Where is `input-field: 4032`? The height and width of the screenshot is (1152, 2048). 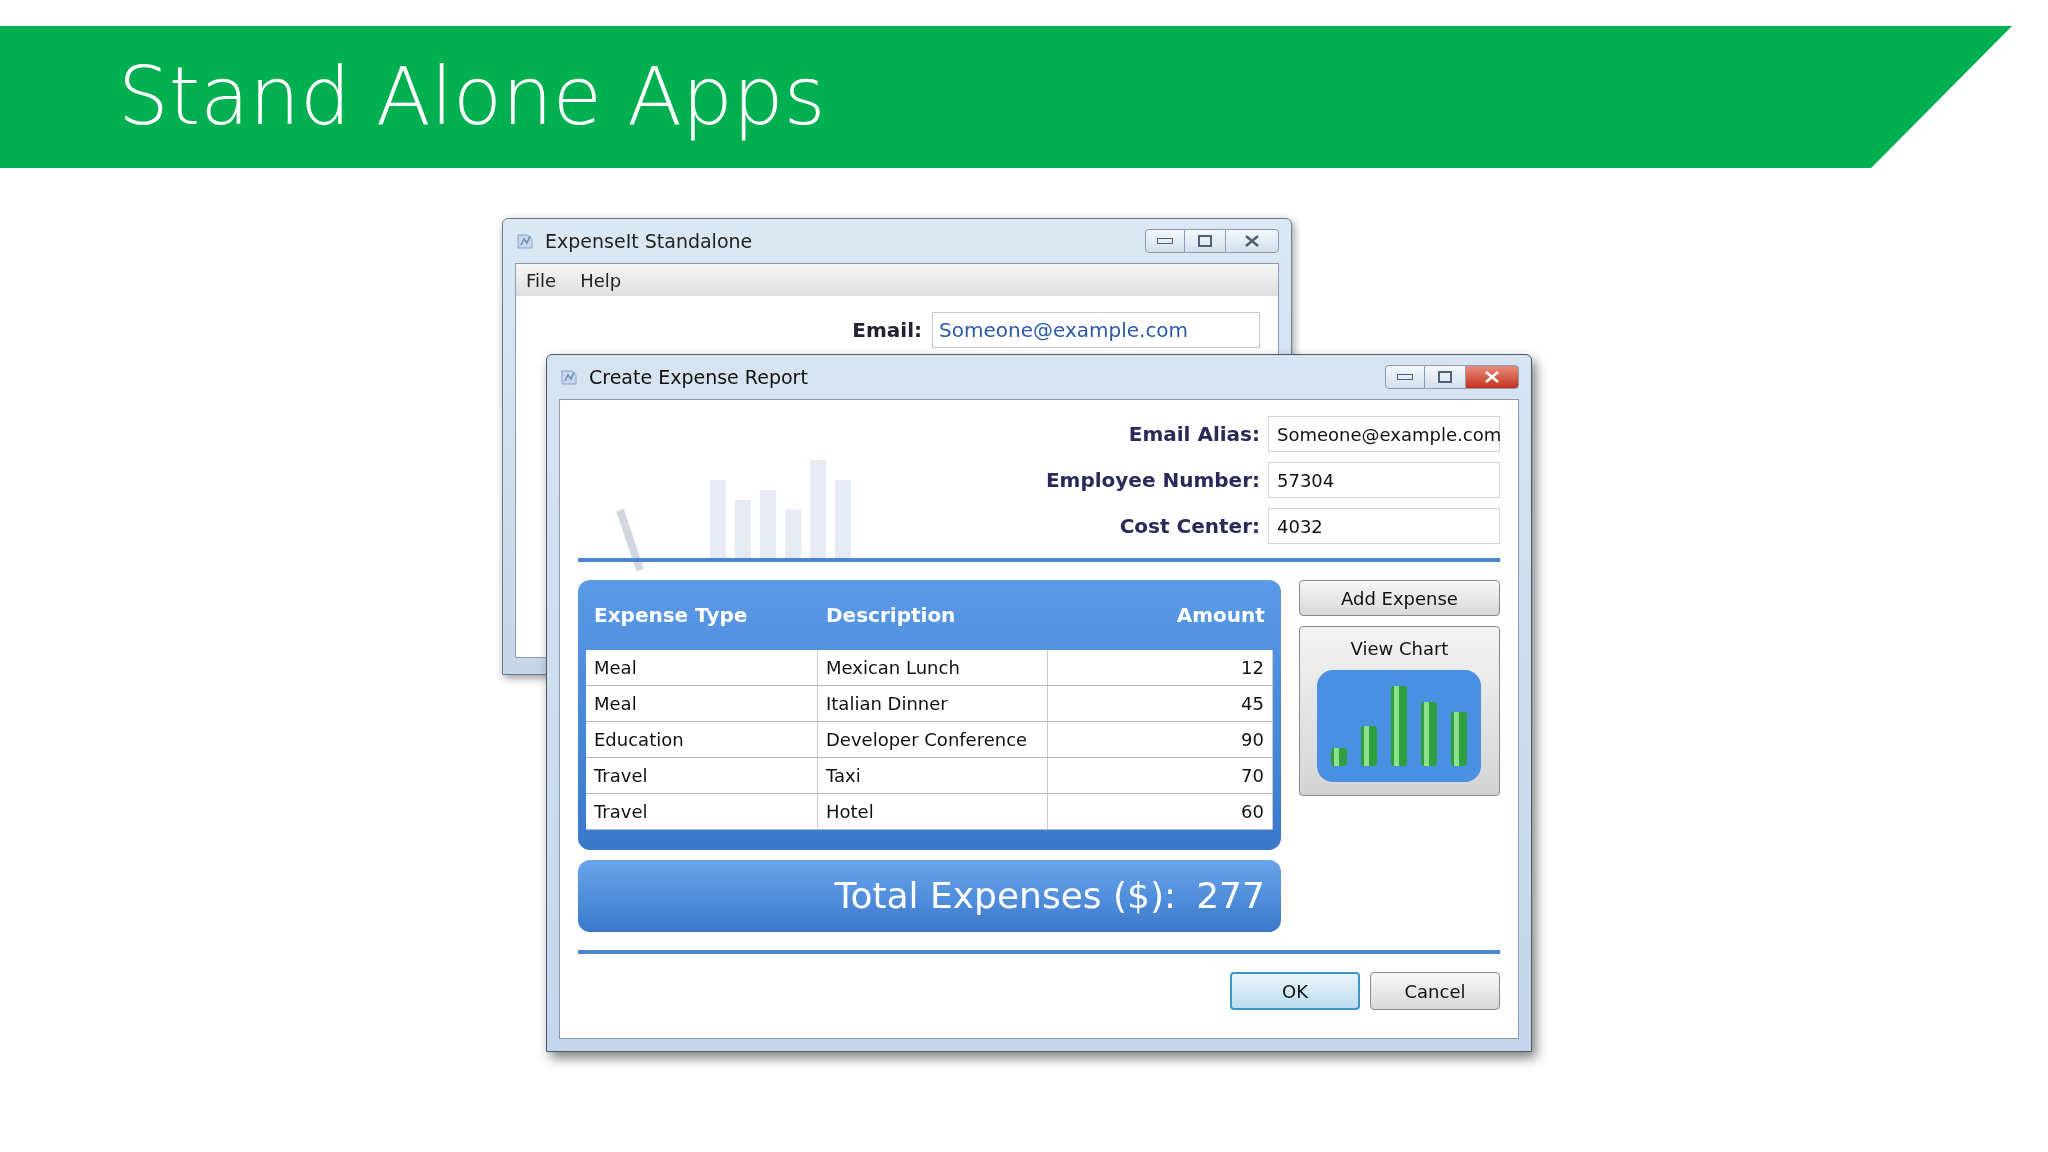 input-field: 4032 is located at coordinates (1384, 526).